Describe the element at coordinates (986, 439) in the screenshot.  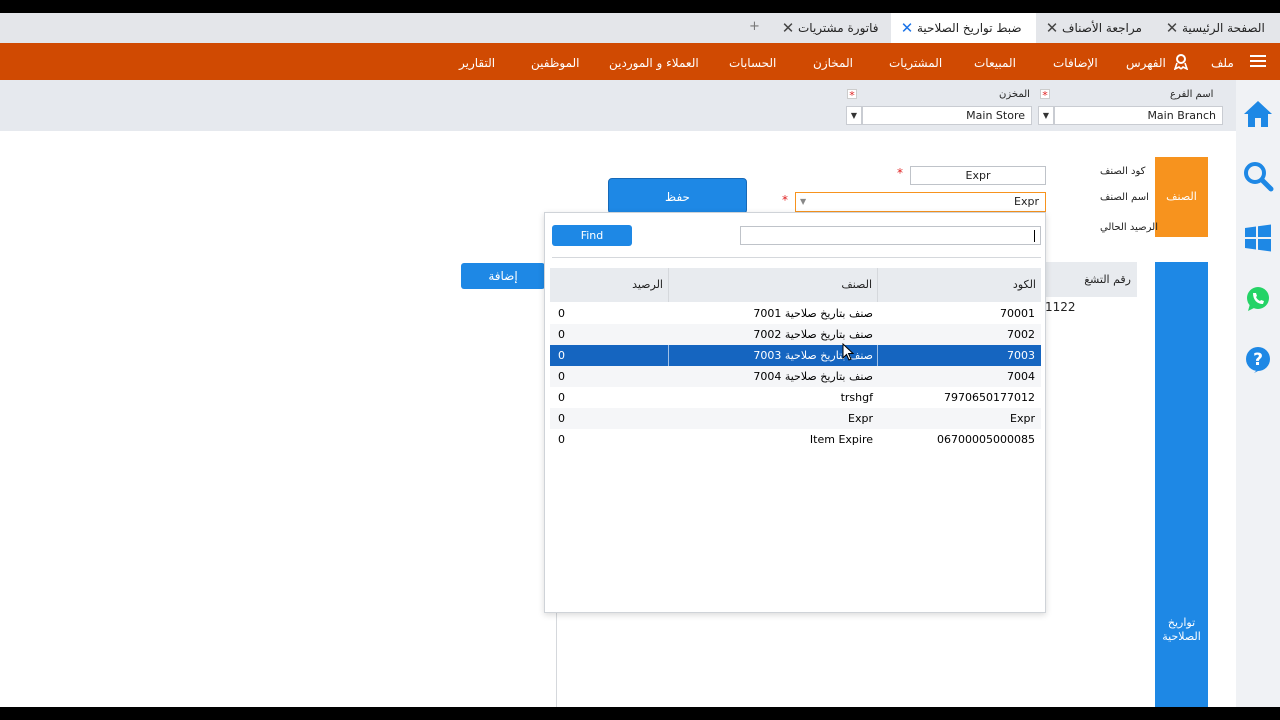
I see `cell-code: 06700005000085` at that location.